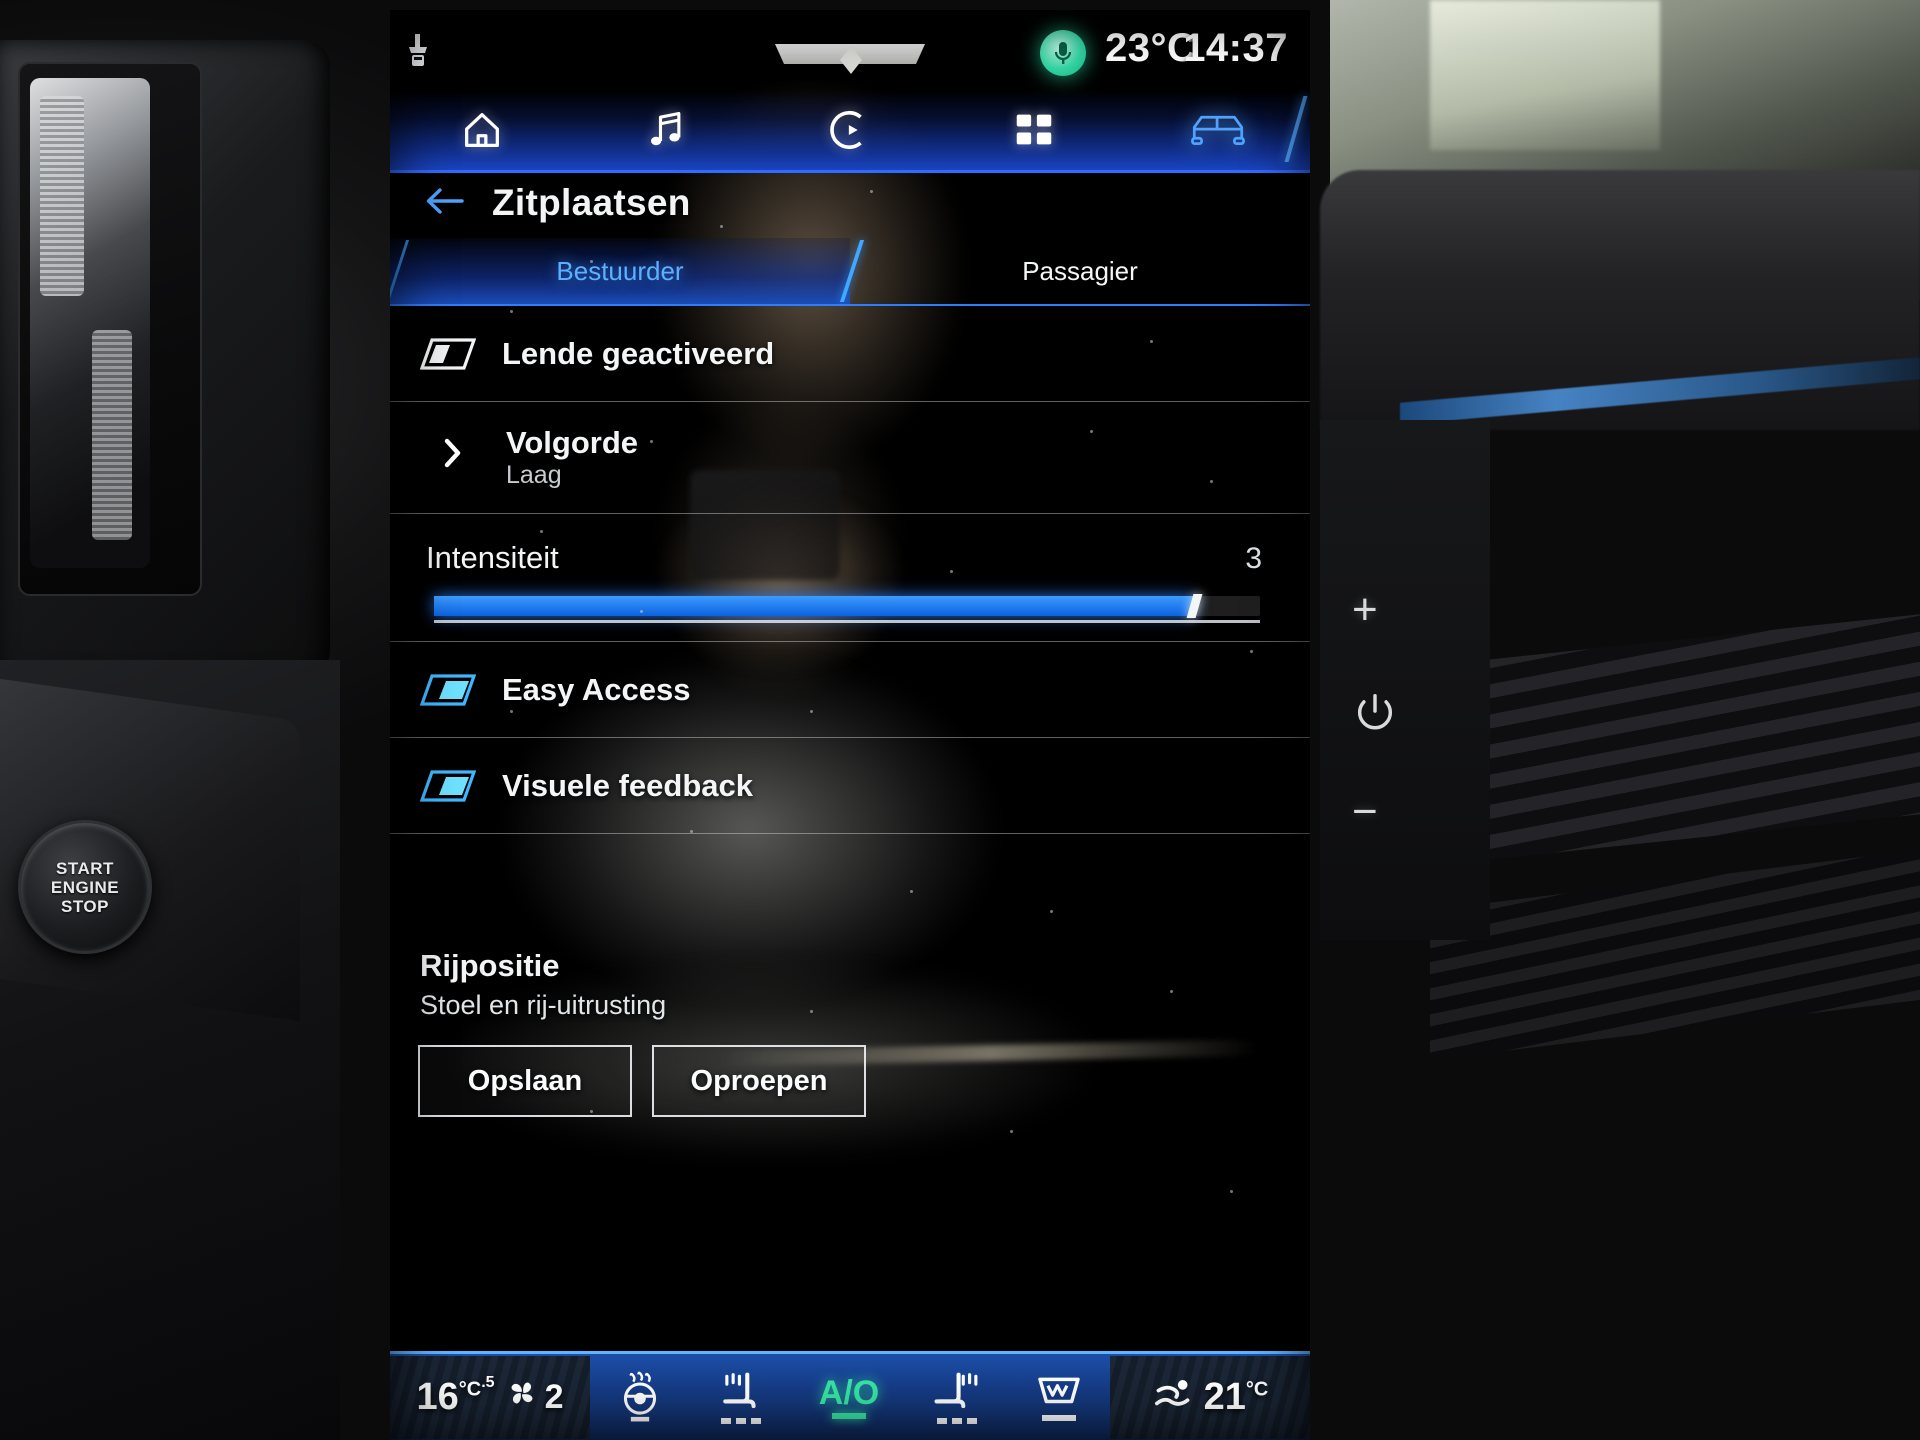 This screenshot has height=1440, width=1920. I want to click on air-direction-icon, so click(1173, 1397).